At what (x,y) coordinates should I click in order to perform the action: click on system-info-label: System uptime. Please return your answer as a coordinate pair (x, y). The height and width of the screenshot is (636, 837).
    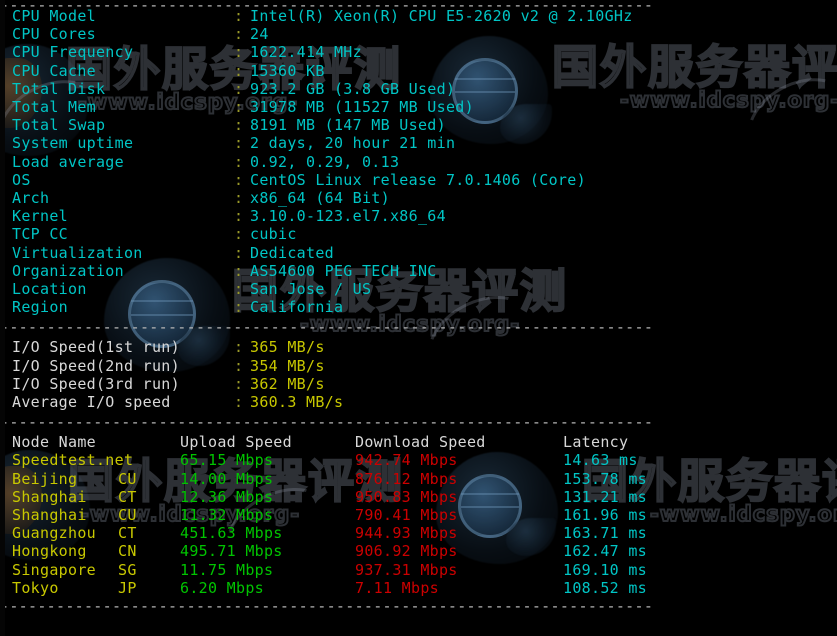
    Looking at the image, I should click on (73, 143).